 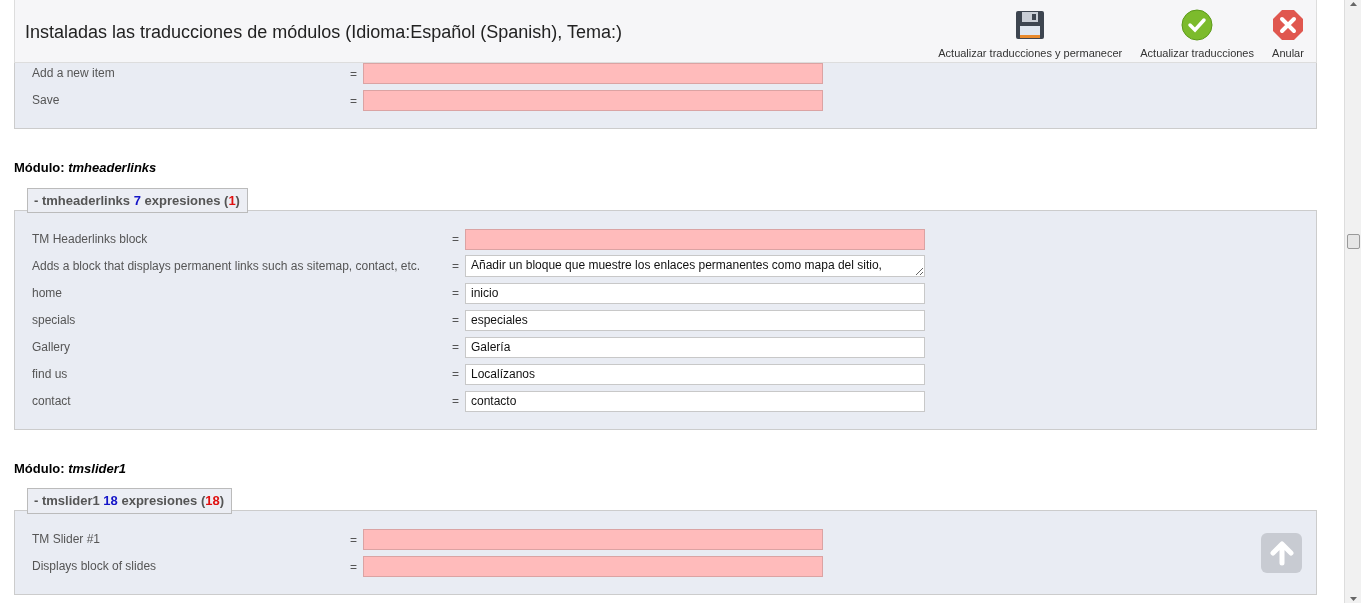 I want to click on field-label: Add a new item, so click(x=74, y=73).